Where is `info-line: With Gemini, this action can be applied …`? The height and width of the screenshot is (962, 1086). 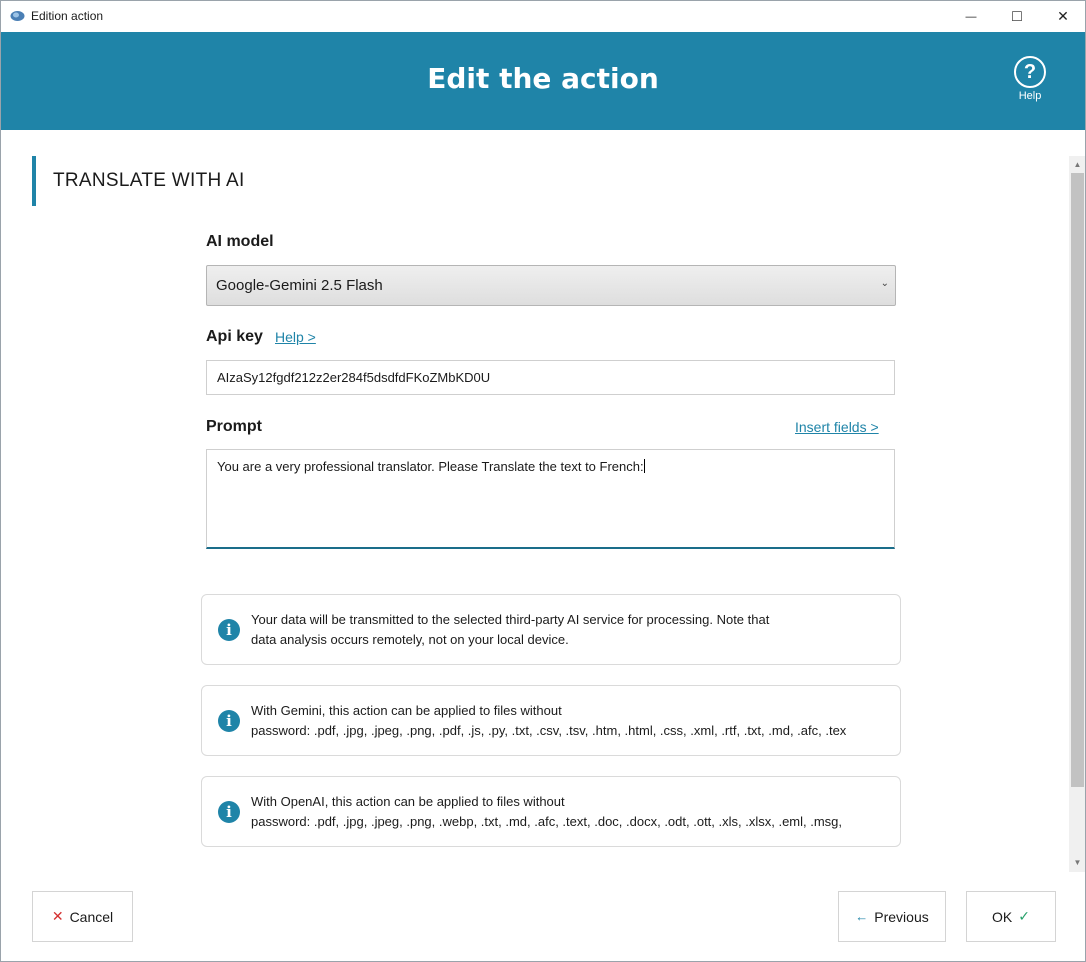 info-line: With Gemini, this action can be applied … is located at coordinates (406, 710).